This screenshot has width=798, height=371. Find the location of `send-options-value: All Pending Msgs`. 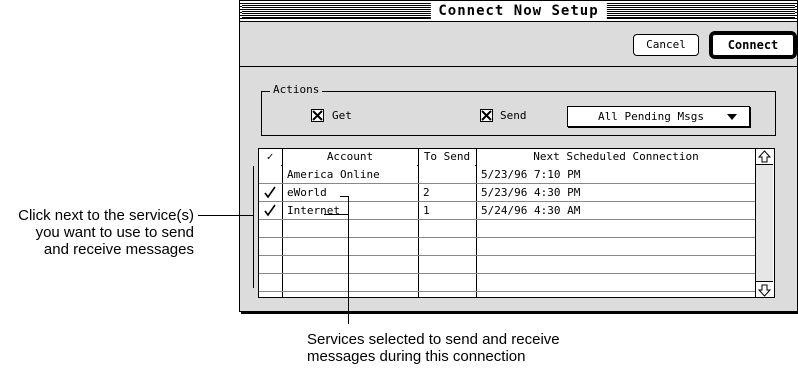

send-options-value: All Pending Msgs is located at coordinates (651, 116).